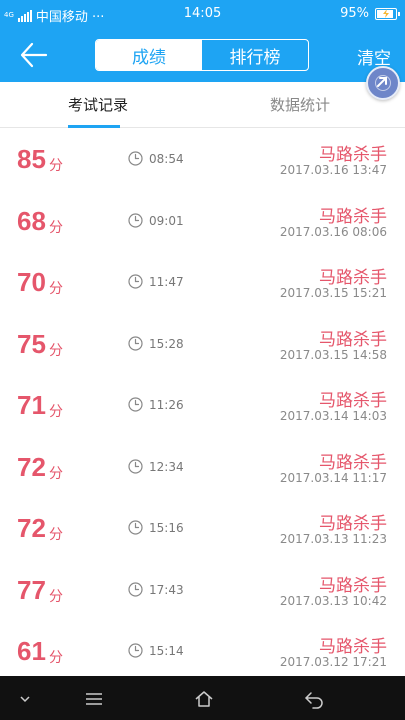  What do you see at coordinates (166, 282) in the screenshot?
I see `exam-duration: 11:47` at bounding box center [166, 282].